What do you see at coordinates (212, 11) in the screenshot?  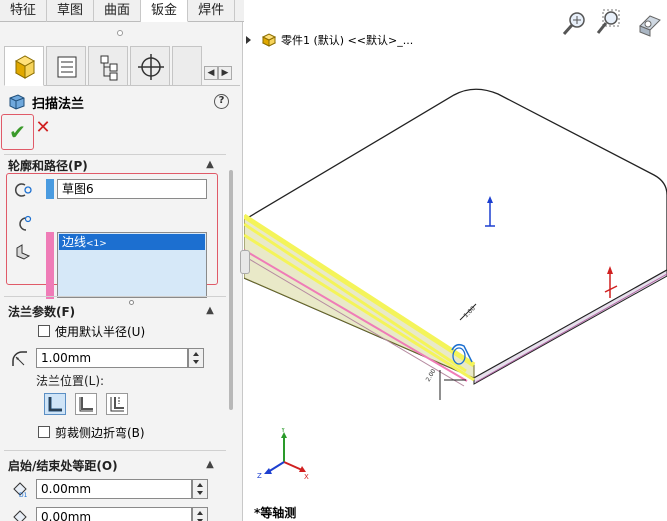 I see `tab-weldments: 焊件` at bounding box center [212, 11].